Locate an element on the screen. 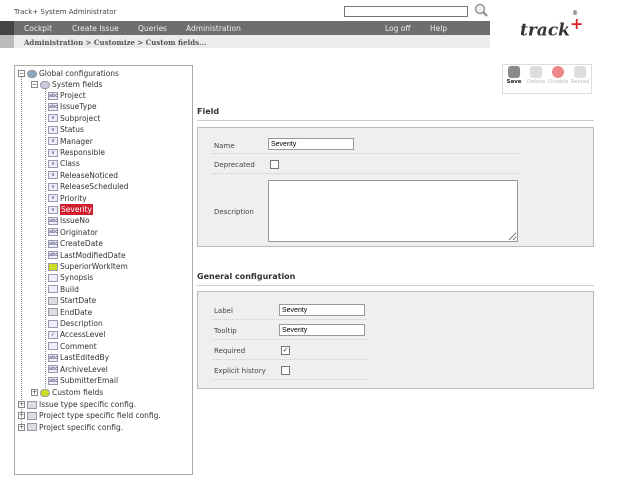 This screenshot has width=625, height=480. tree-item-field: abc LastEditedBy is located at coordinates (78, 357).